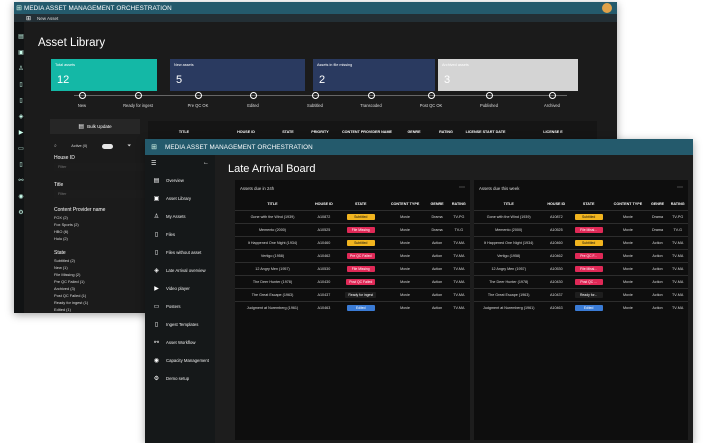 The image size is (717, 443). What do you see at coordinates (180, 324) in the screenshot?
I see `nav-ingest-templates: ▯ Ingest Templates` at bounding box center [180, 324].